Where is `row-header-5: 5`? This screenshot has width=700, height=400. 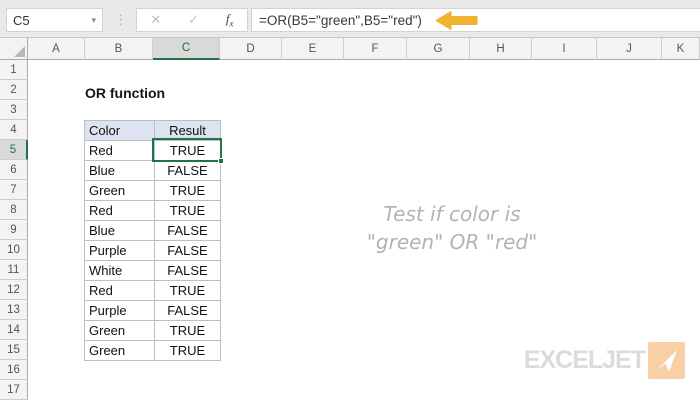 row-header-5: 5 is located at coordinates (14, 150).